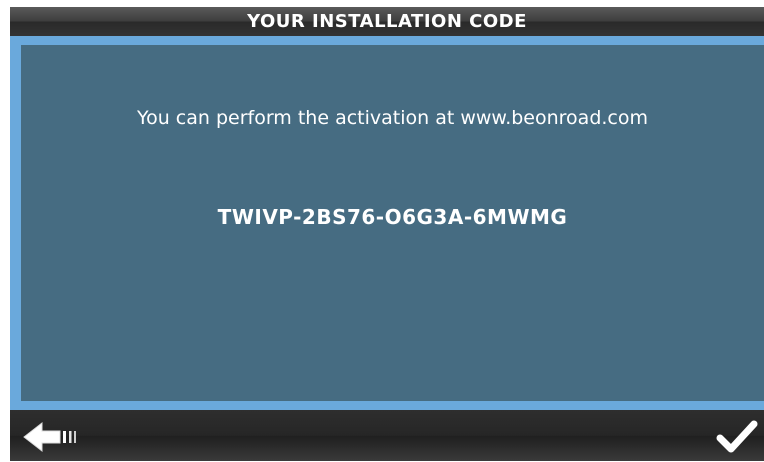  What do you see at coordinates (392, 217) in the screenshot?
I see `installation-code: TWIVP-2BS76-O6G3A-6MWMG` at bounding box center [392, 217].